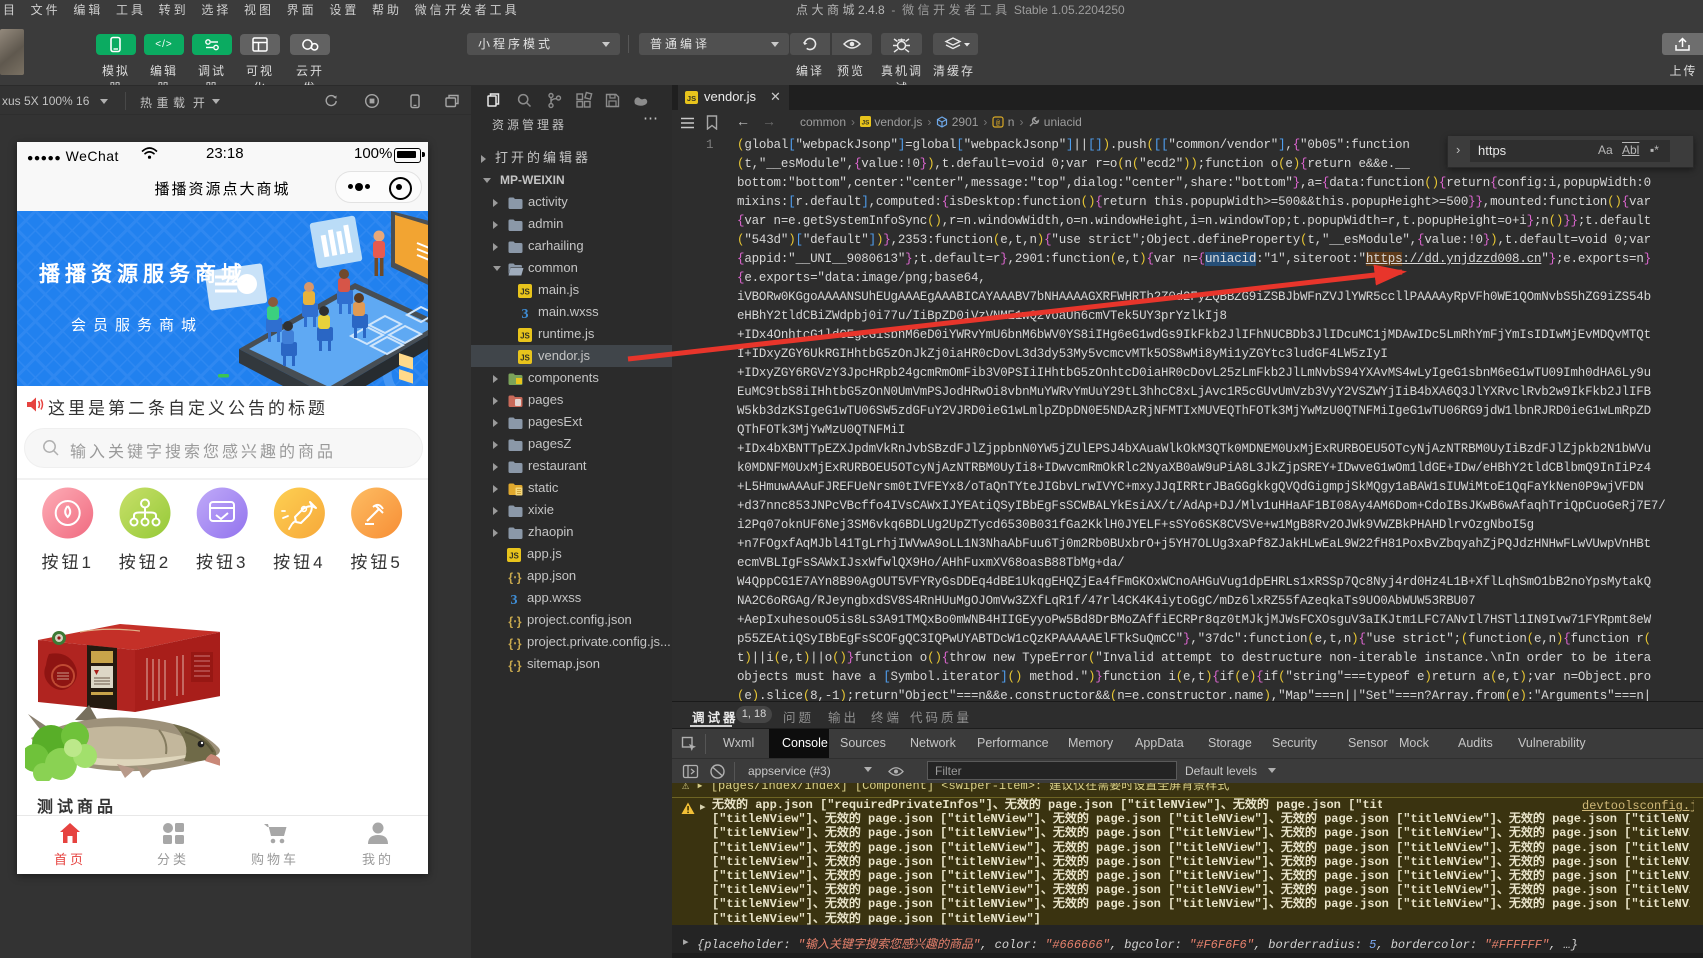  I want to click on svg-text: 按钮2, so click(145, 562).